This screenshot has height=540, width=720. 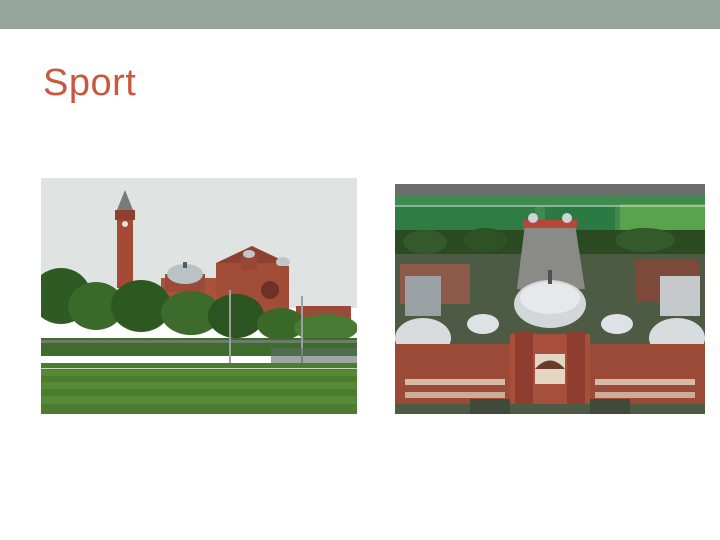 What do you see at coordinates (90, 83) in the screenshot?
I see `slide-title: Sport` at bounding box center [90, 83].